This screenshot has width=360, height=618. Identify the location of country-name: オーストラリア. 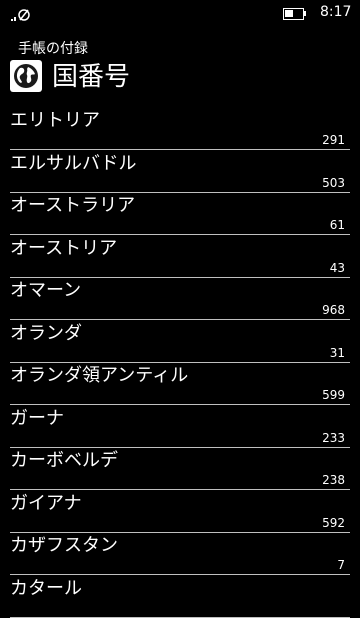
(73, 205).